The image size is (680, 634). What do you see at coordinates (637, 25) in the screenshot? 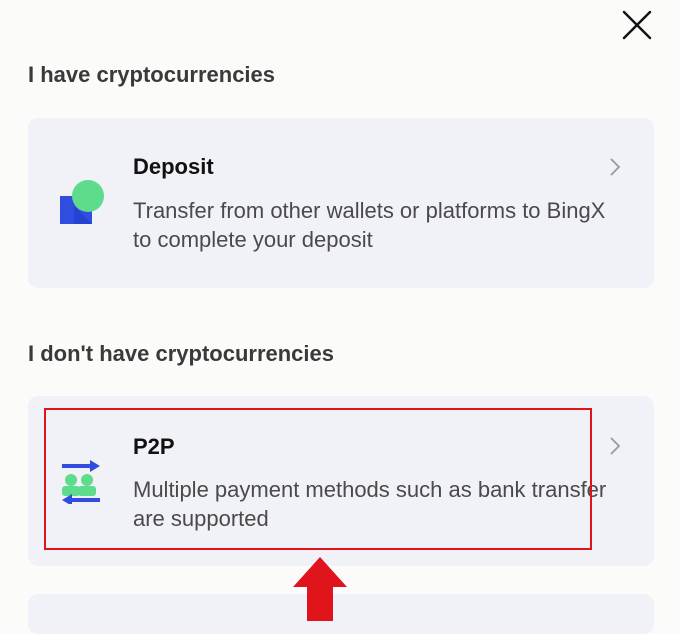
I see `close-icon` at bounding box center [637, 25].